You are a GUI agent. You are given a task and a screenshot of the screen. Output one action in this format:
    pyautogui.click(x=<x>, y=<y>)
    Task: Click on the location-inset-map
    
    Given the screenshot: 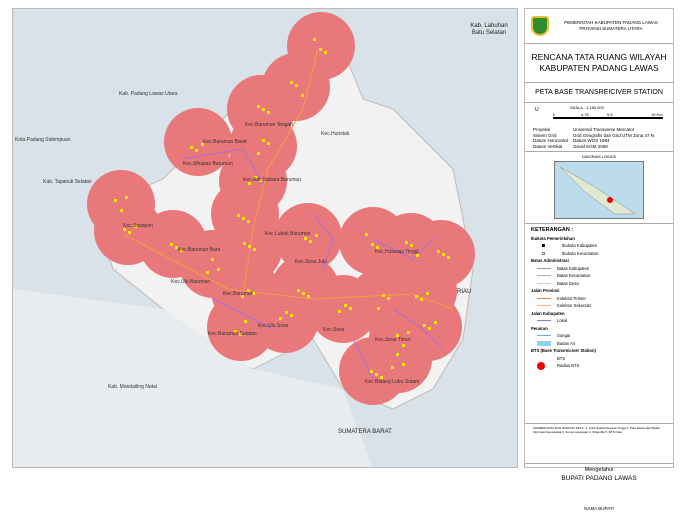 What is the action you would take?
    pyautogui.click(x=599, y=190)
    